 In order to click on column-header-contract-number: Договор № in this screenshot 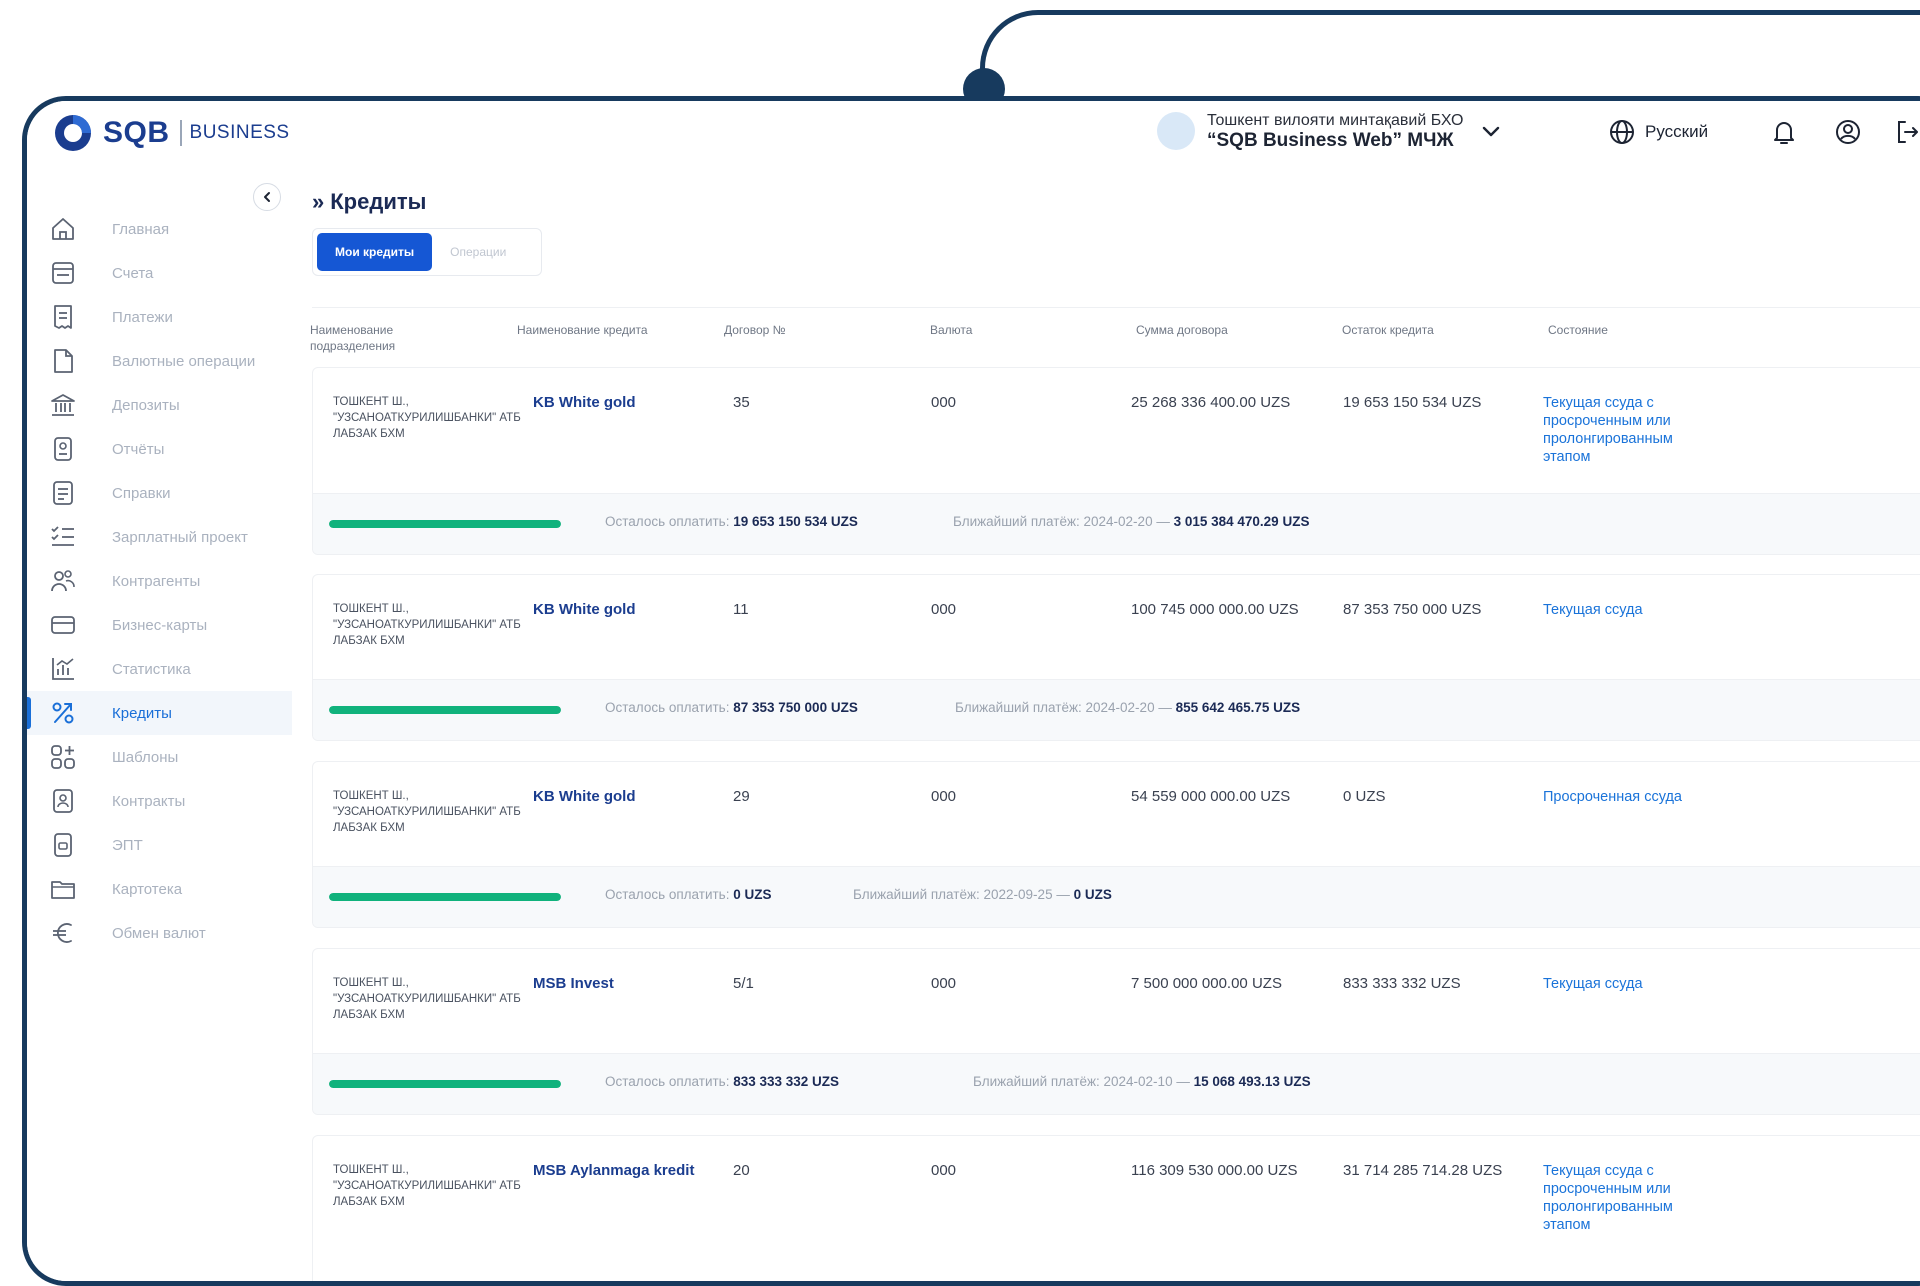, I will do `click(755, 330)`.